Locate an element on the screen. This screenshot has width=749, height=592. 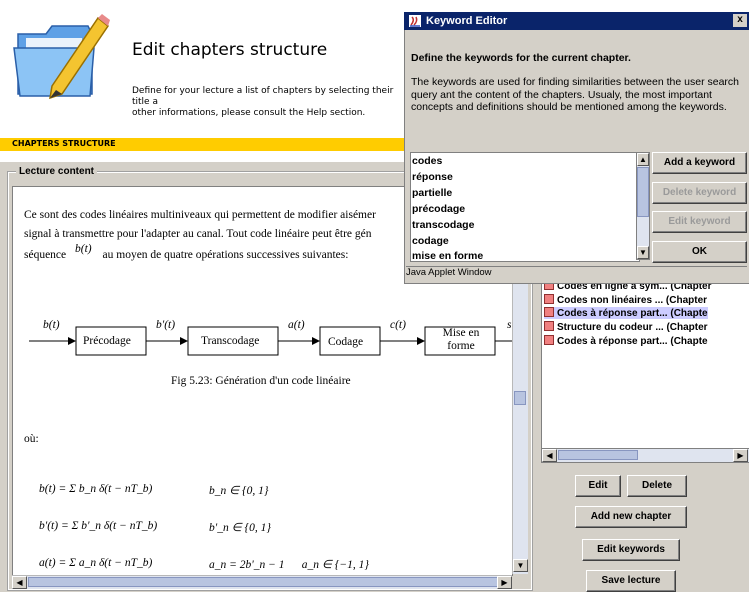
chapter-item-selected: Codes à réponse part... (Chapte is located at coordinates (626, 313).